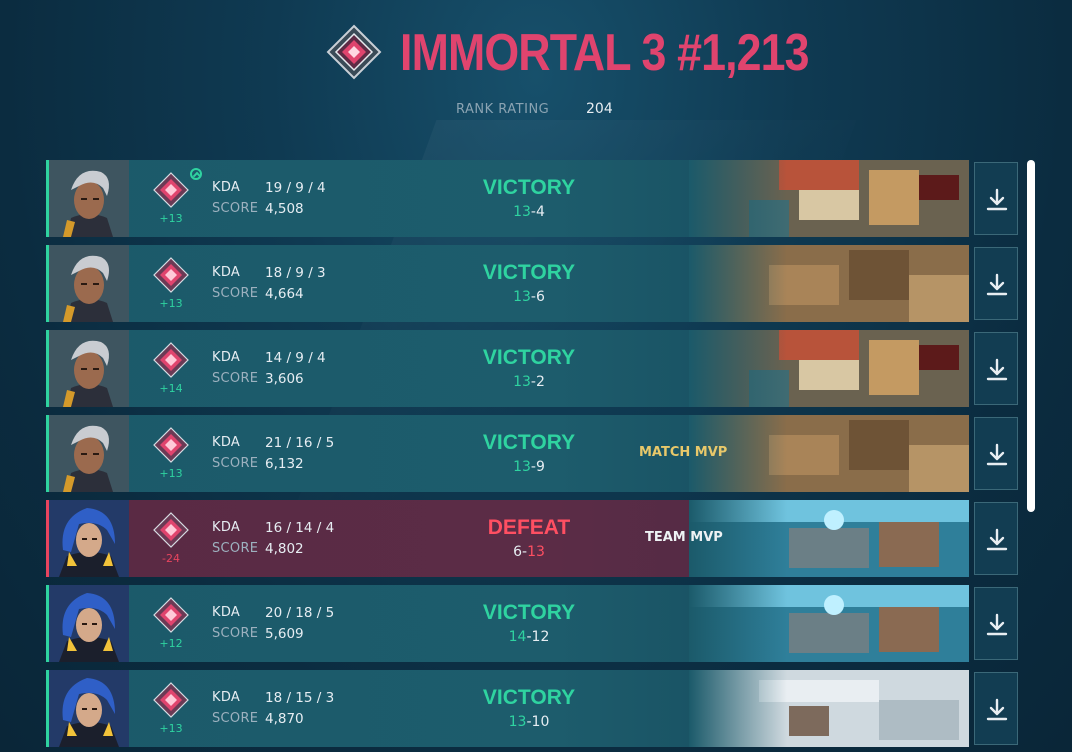  I want to click on score-value: 5,609, so click(284, 634).